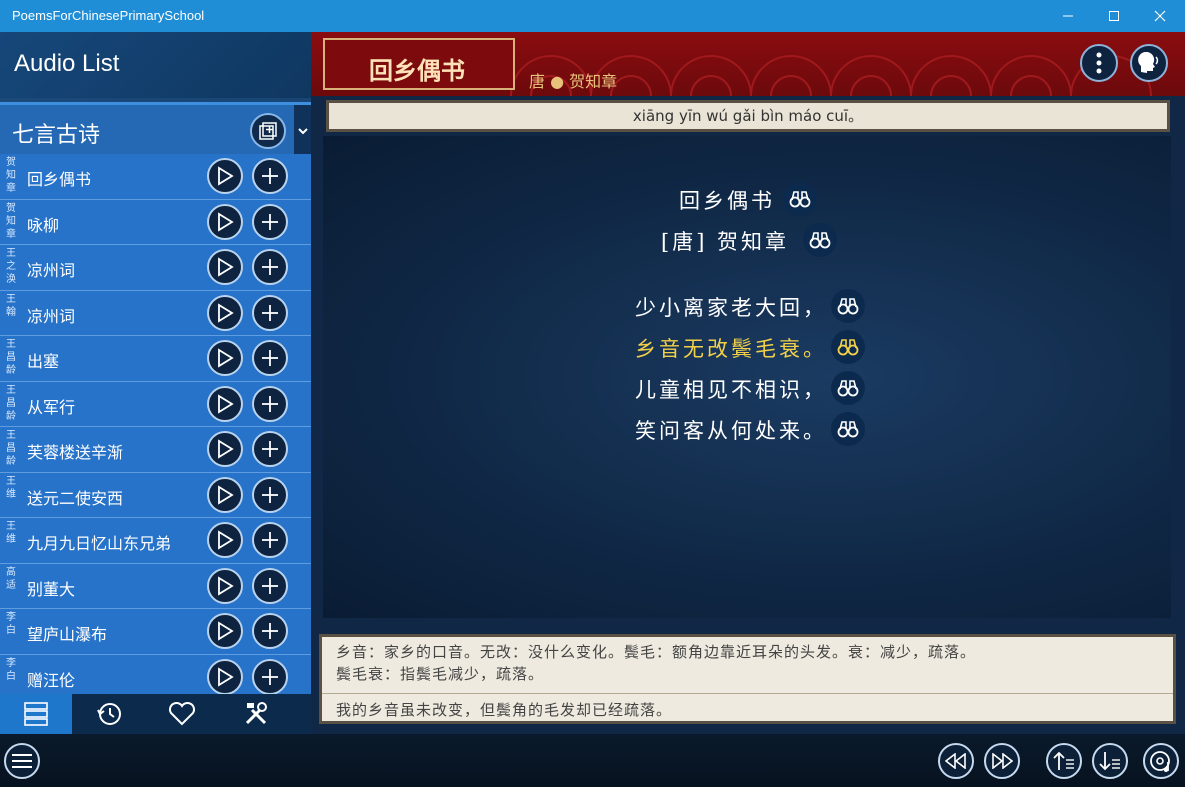 Image resolution: width=1185 pixels, height=787 pixels. Describe the element at coordinates (1068, 16) in the screenshot. I see `minimize-button` at that location.